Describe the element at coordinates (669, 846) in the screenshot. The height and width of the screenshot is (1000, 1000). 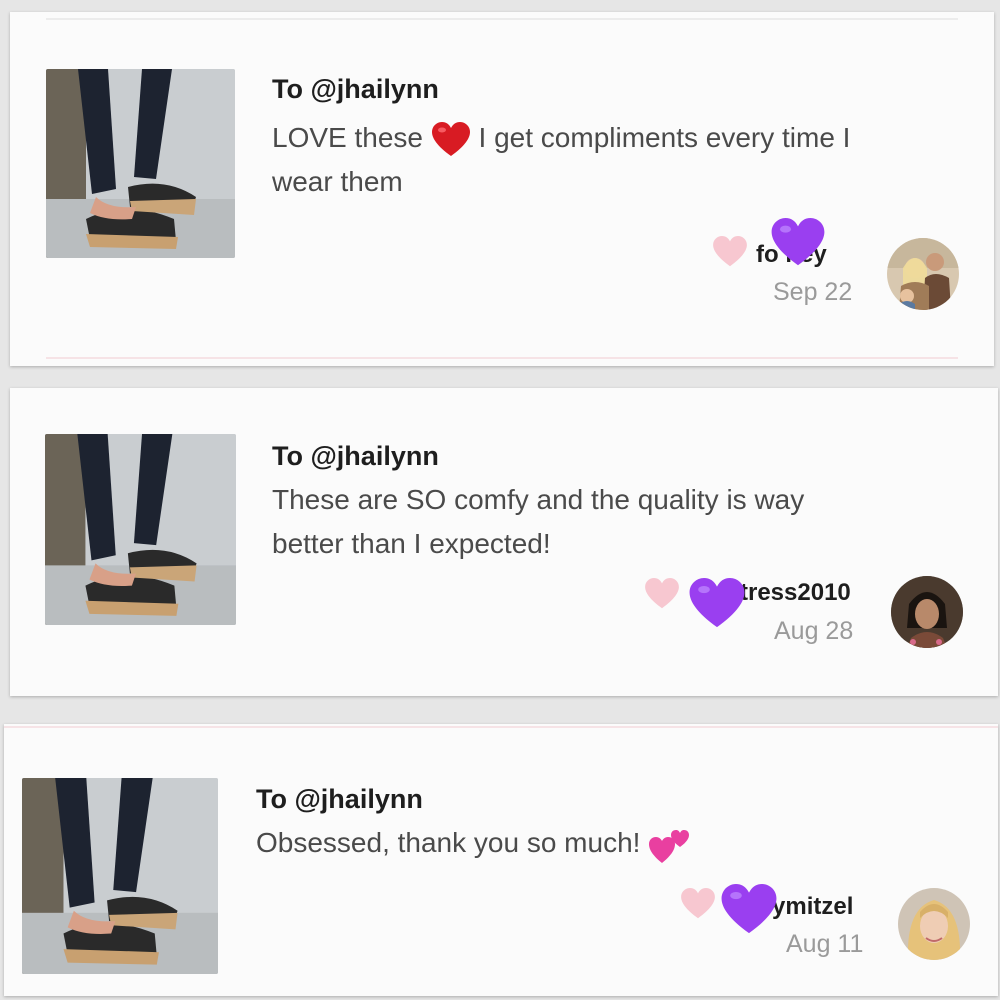
I see `two-hearts-icon` at that location.